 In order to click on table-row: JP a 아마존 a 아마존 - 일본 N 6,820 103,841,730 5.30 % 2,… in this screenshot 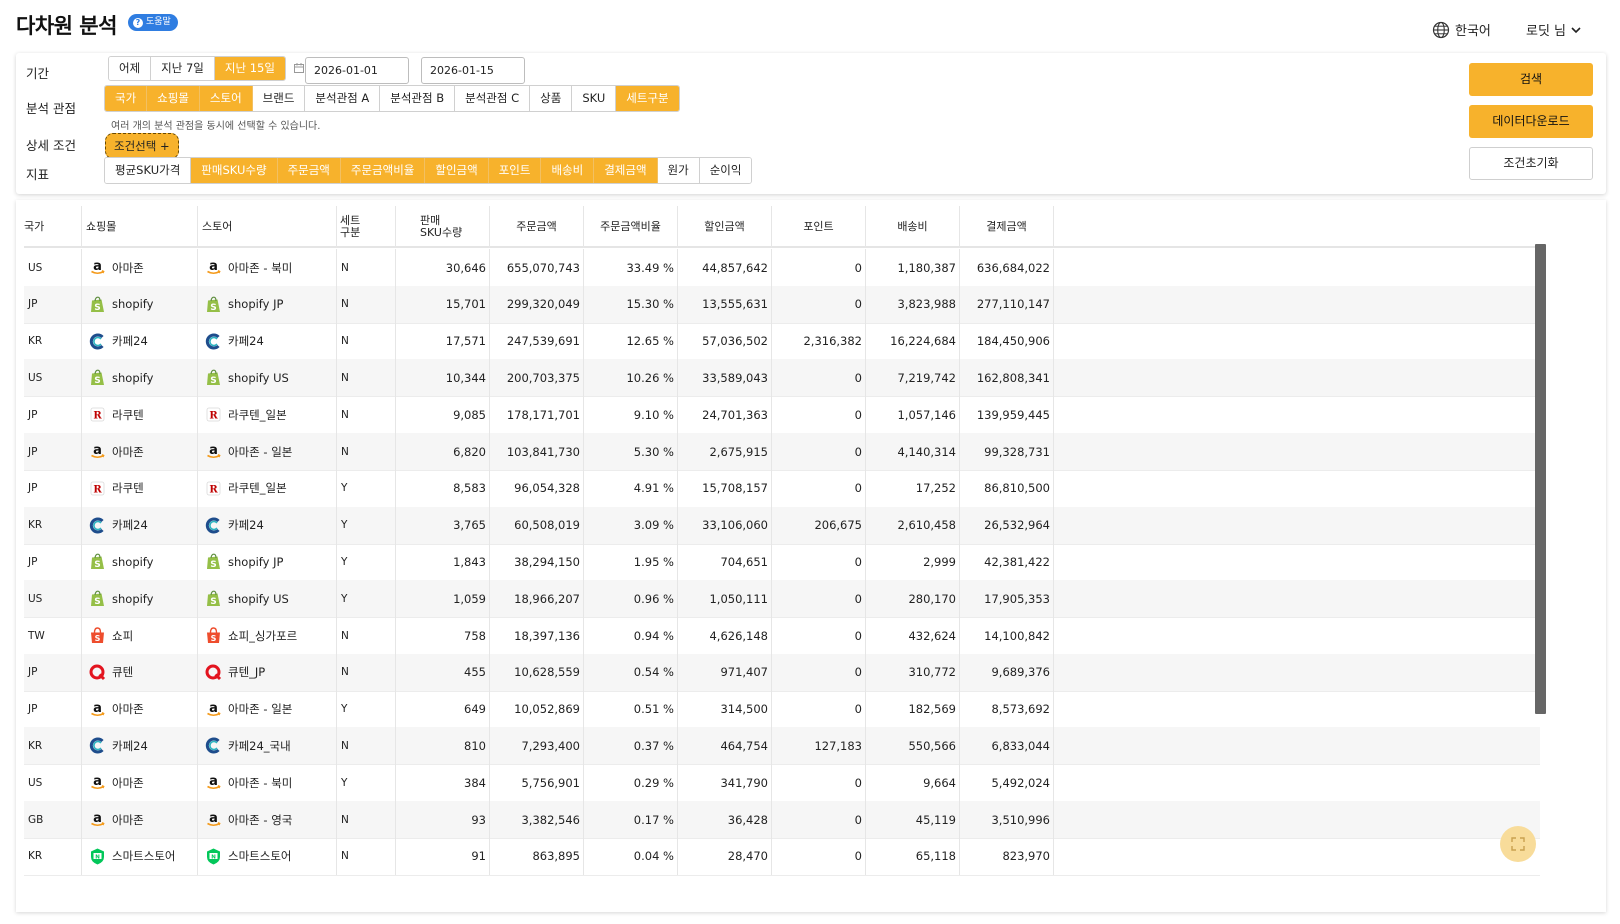, I will do `click(782, 452)`.